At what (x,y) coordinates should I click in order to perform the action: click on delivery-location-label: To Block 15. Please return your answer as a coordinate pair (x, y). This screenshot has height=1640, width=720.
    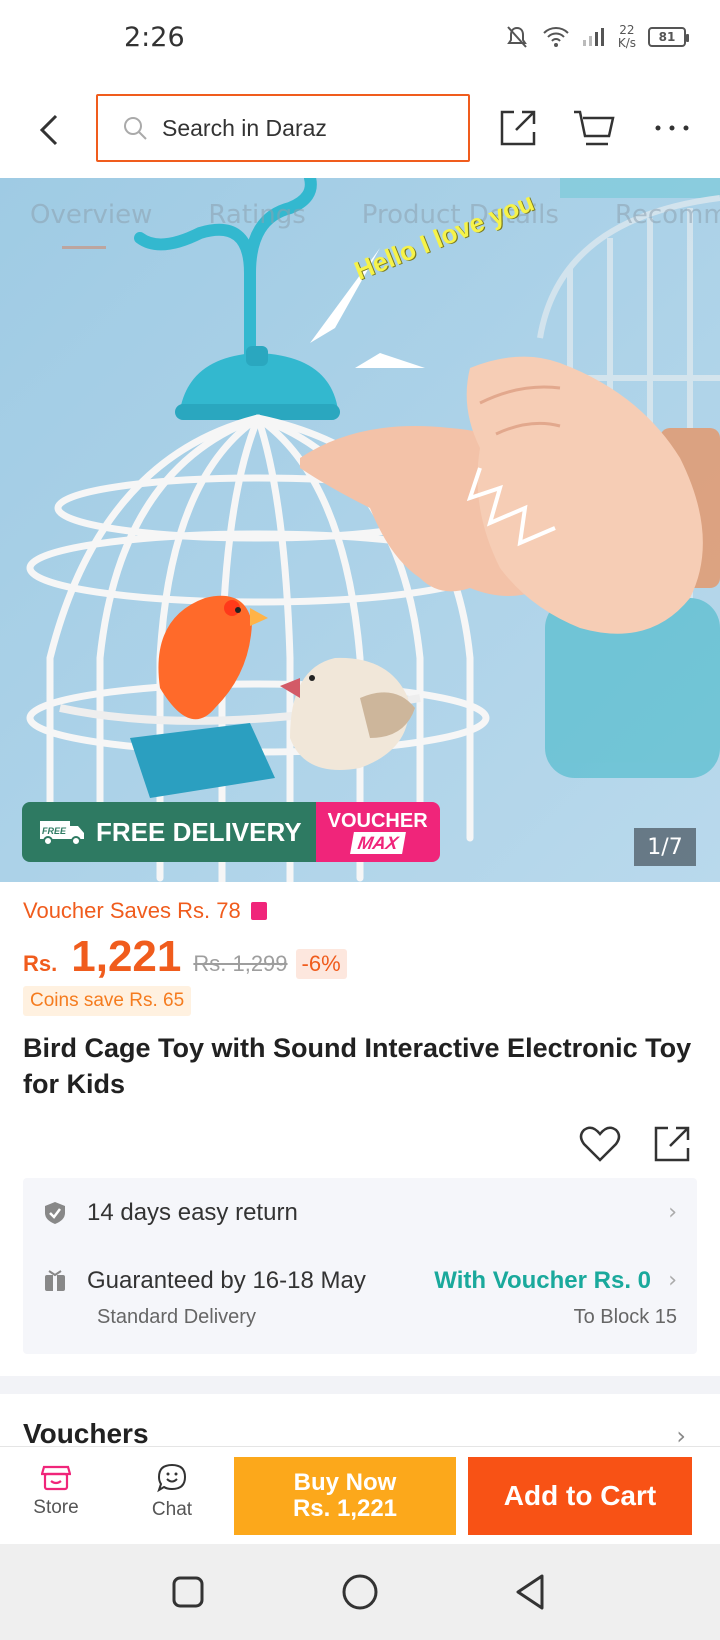
    Looking at the image, I should click on (625, 1317).